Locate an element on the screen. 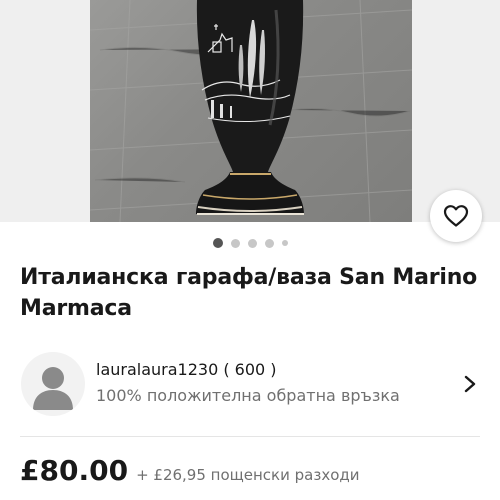 The width and height of the screenshot is (500, 500). heart-outline-icon is located at coordinates (456, 216).